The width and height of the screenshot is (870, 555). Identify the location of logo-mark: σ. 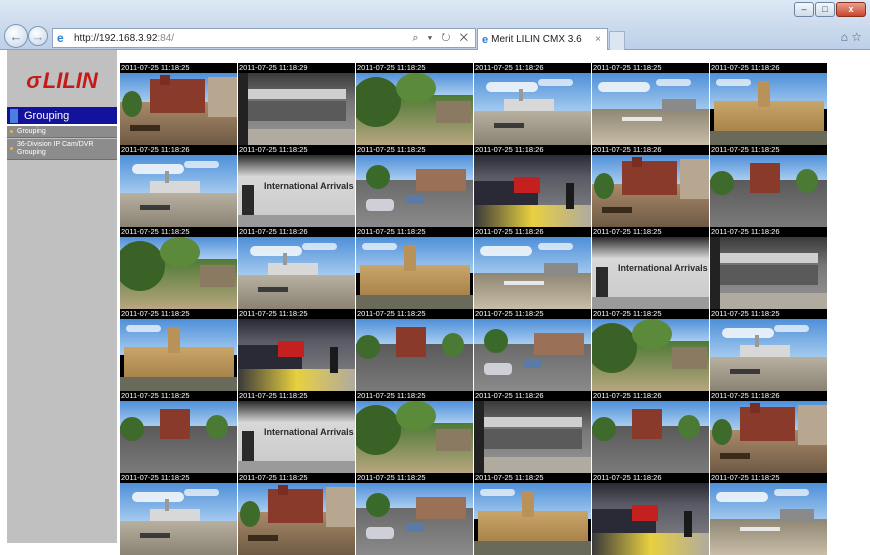
(33, 80).